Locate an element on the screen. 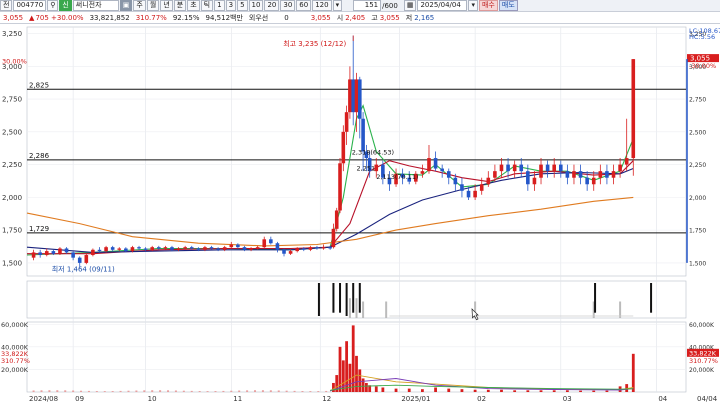  x-tick-label: 2024/08 is located at coordinates (43, 399).